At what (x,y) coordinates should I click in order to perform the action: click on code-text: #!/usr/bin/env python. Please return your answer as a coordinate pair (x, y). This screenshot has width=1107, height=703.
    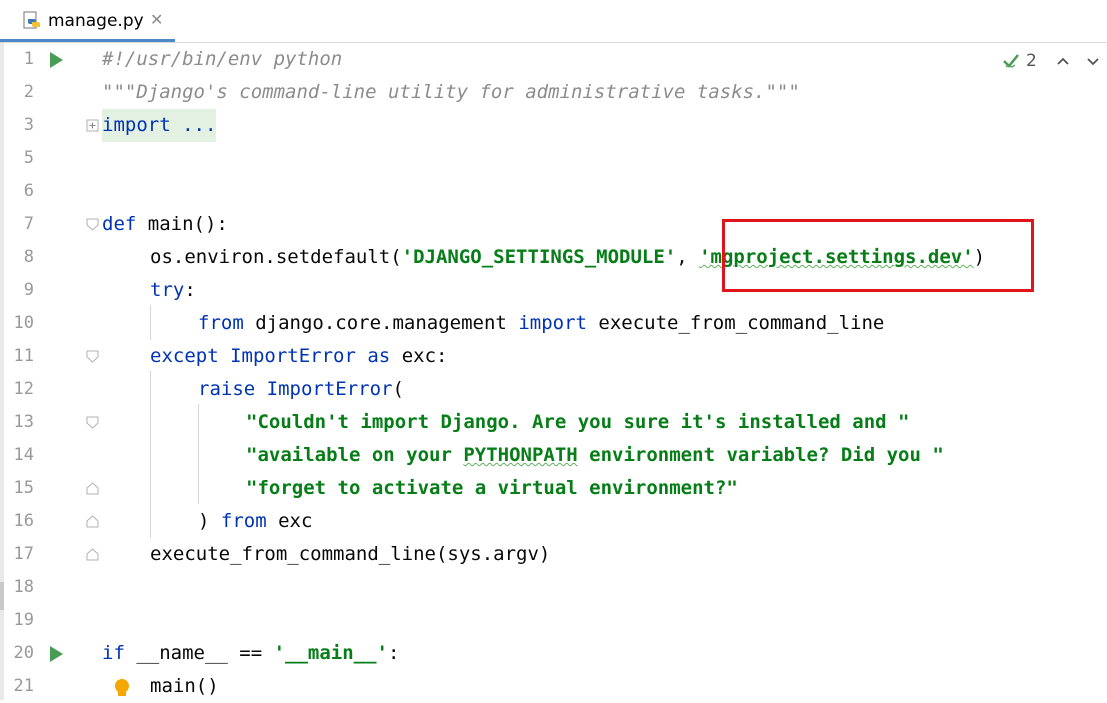
    Looking at the image, I should click on (222, 59).